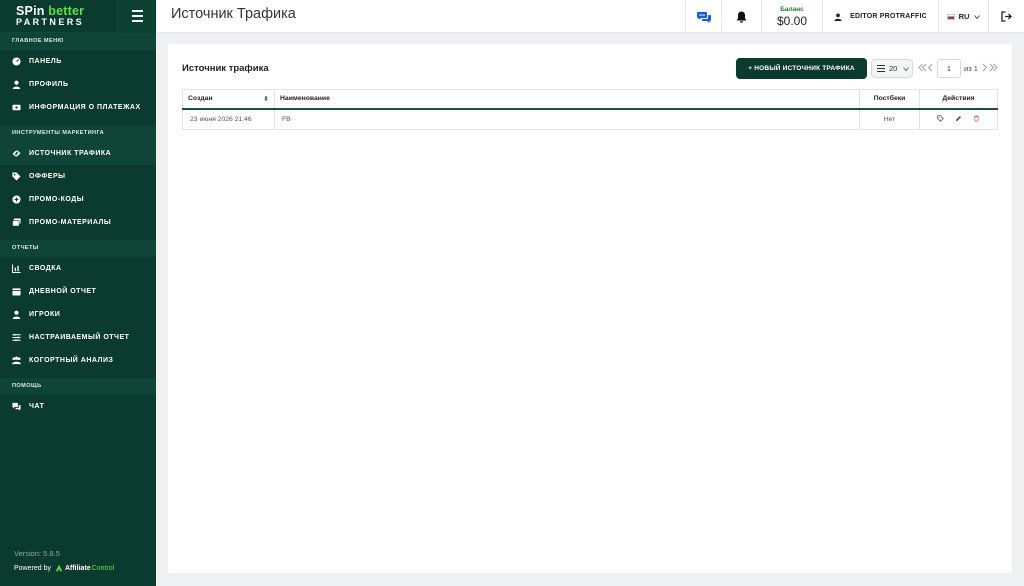 This screenshot has width=1024, height=586. What do you see at coordinates (37, 406) in the screenshot?
I see `sidebar-item-label: ЧАТ` at bounding box center [37, 406].